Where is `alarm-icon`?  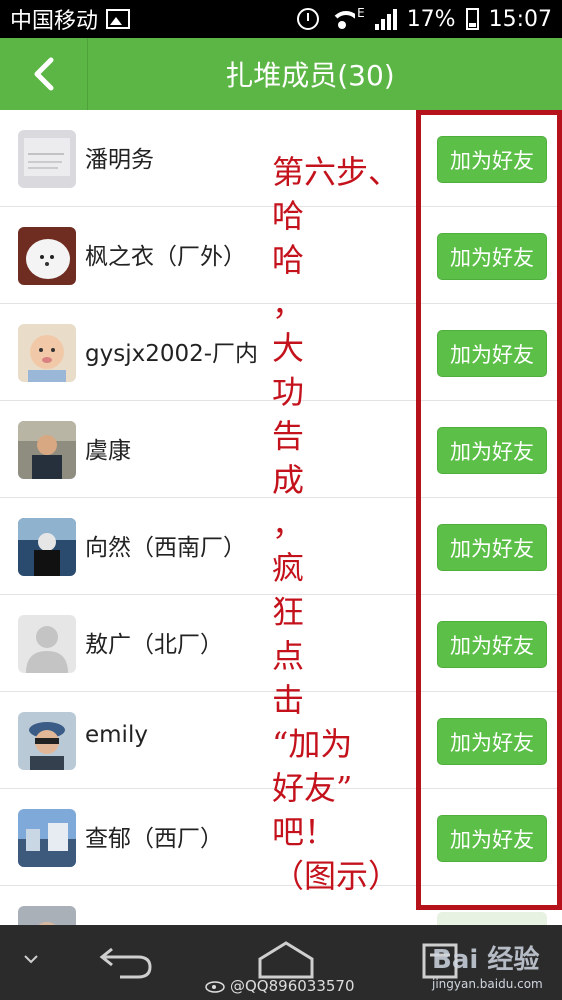
alarm-icon is located at coordinates (308, 19).